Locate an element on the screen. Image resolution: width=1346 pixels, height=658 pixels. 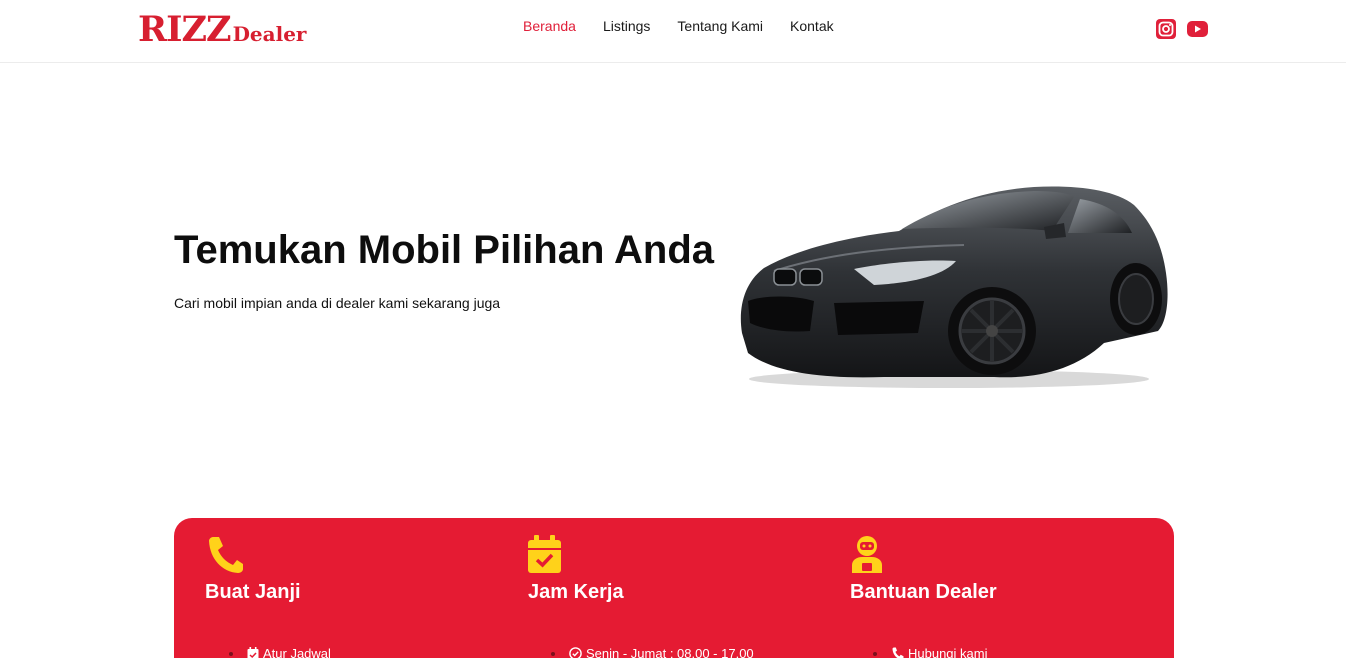
info-item-hubungi-kami: Hubungi kami is located at coordinates (930, 652).